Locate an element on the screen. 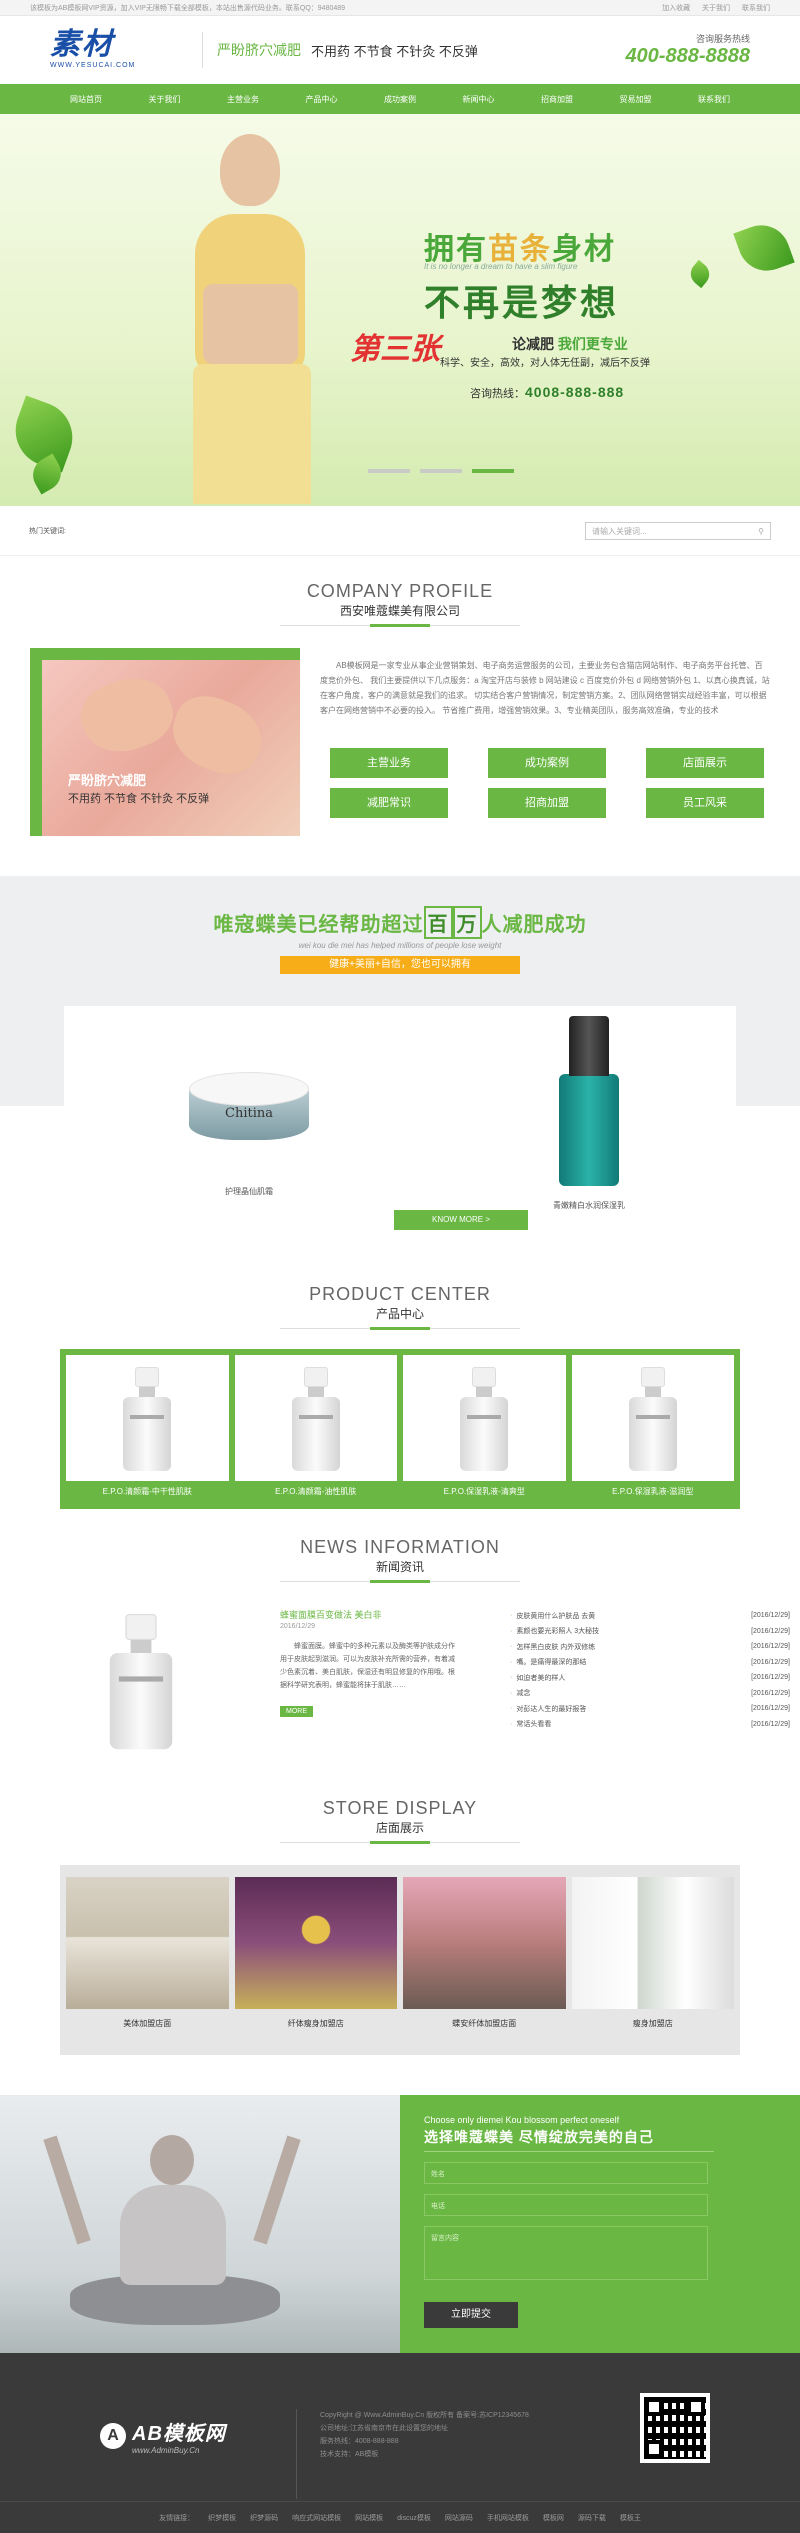 The image size is (800, 2533). news-item: 素颜也要光彩照人 3大秘技[2016/12/29] is located at coordinates (650, 1632).